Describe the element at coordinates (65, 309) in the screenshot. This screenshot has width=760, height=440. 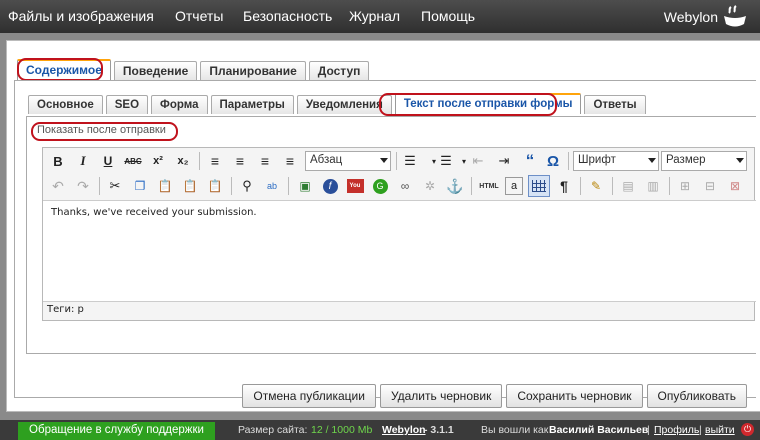
I see `editor-path-bar: Теги: p` at that location.